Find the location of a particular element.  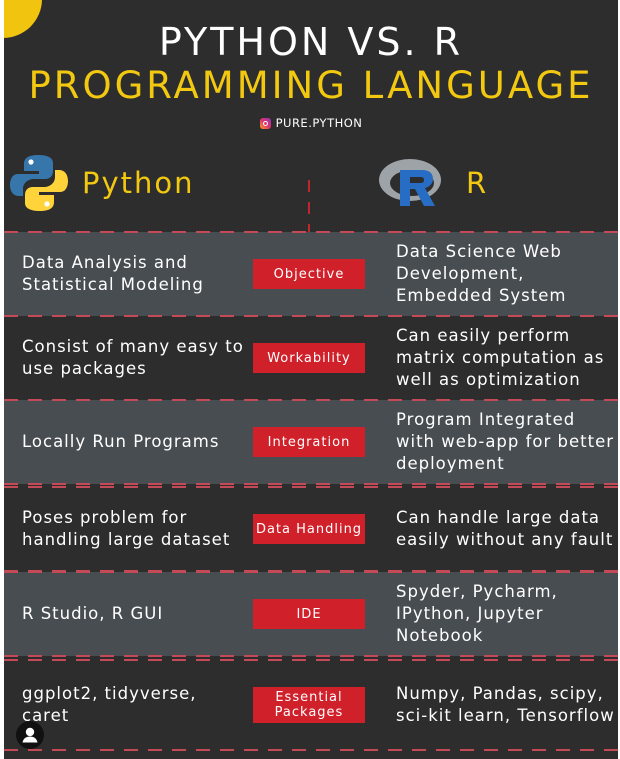

r-label: R is located at coordinates (477, 183).